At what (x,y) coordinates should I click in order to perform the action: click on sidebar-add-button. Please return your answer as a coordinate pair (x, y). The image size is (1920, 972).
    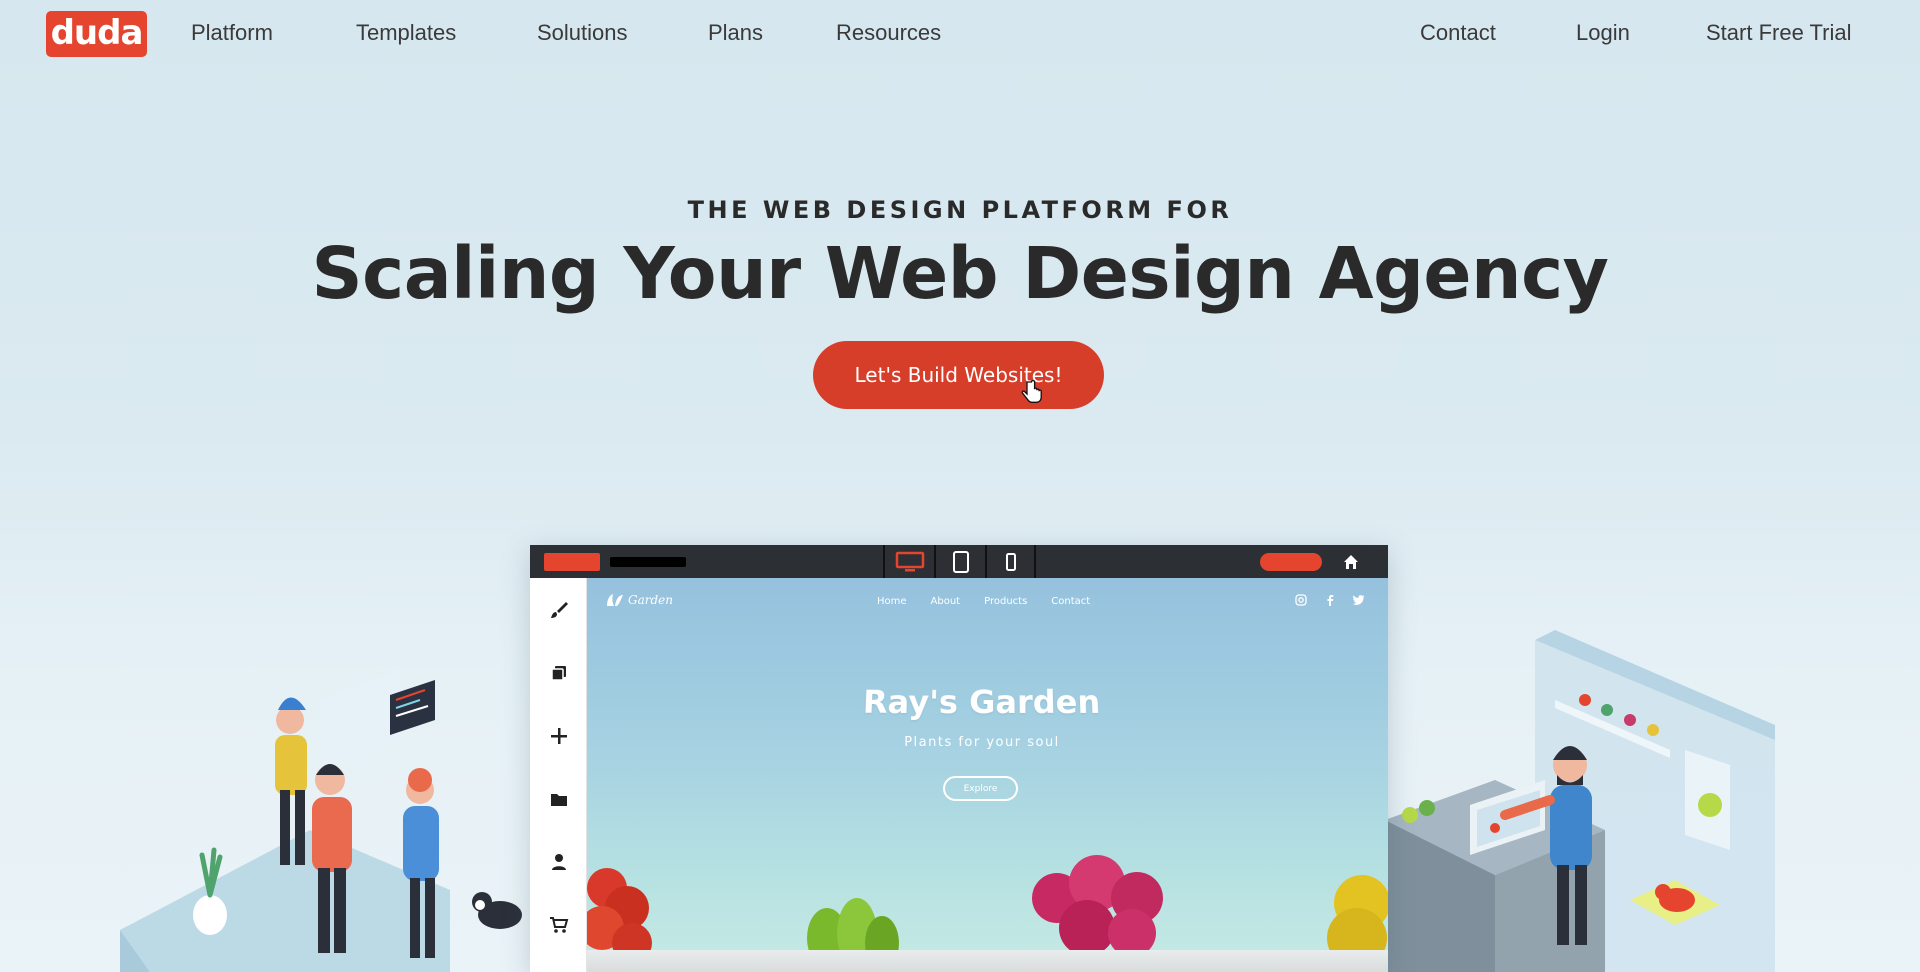
    Looking at the image, I should click on (558, 735).